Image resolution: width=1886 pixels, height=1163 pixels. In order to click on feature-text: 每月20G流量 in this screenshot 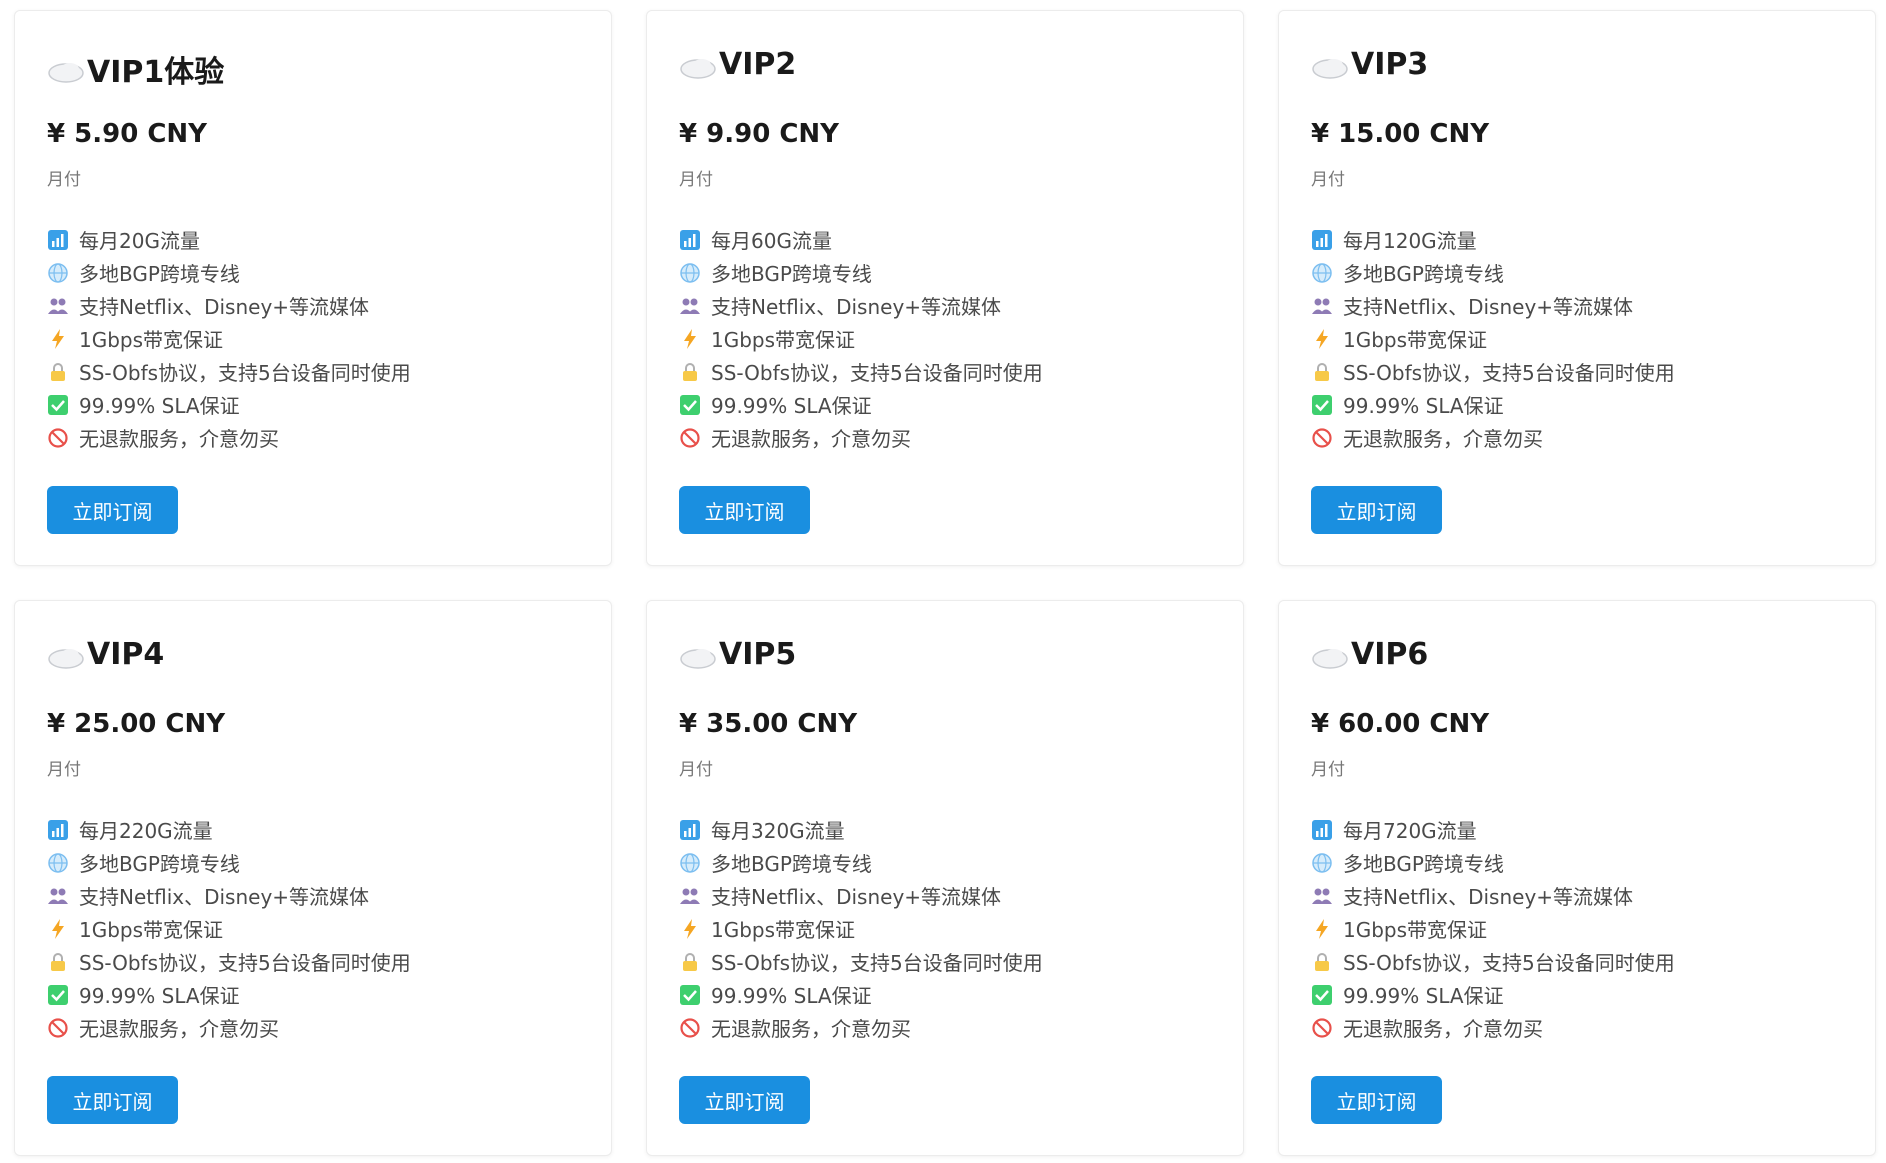, I will do `click(139, 241)`.